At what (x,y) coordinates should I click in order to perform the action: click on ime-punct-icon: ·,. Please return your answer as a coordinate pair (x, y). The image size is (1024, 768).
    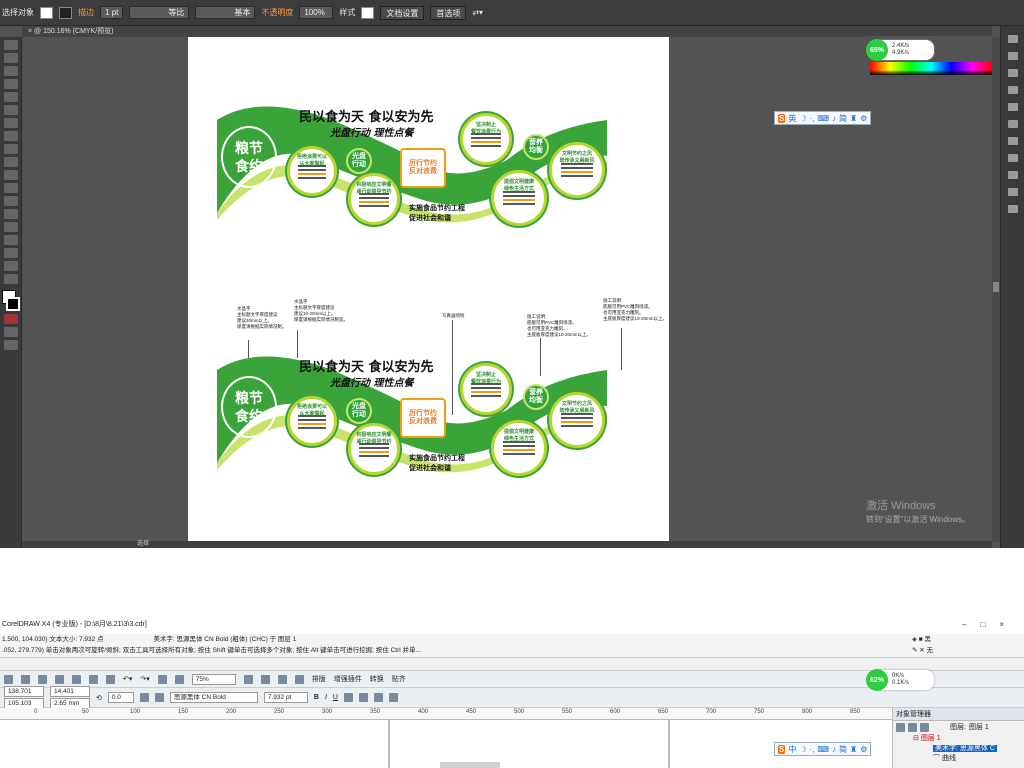
    Looking at the image, I should click on (812, 749).